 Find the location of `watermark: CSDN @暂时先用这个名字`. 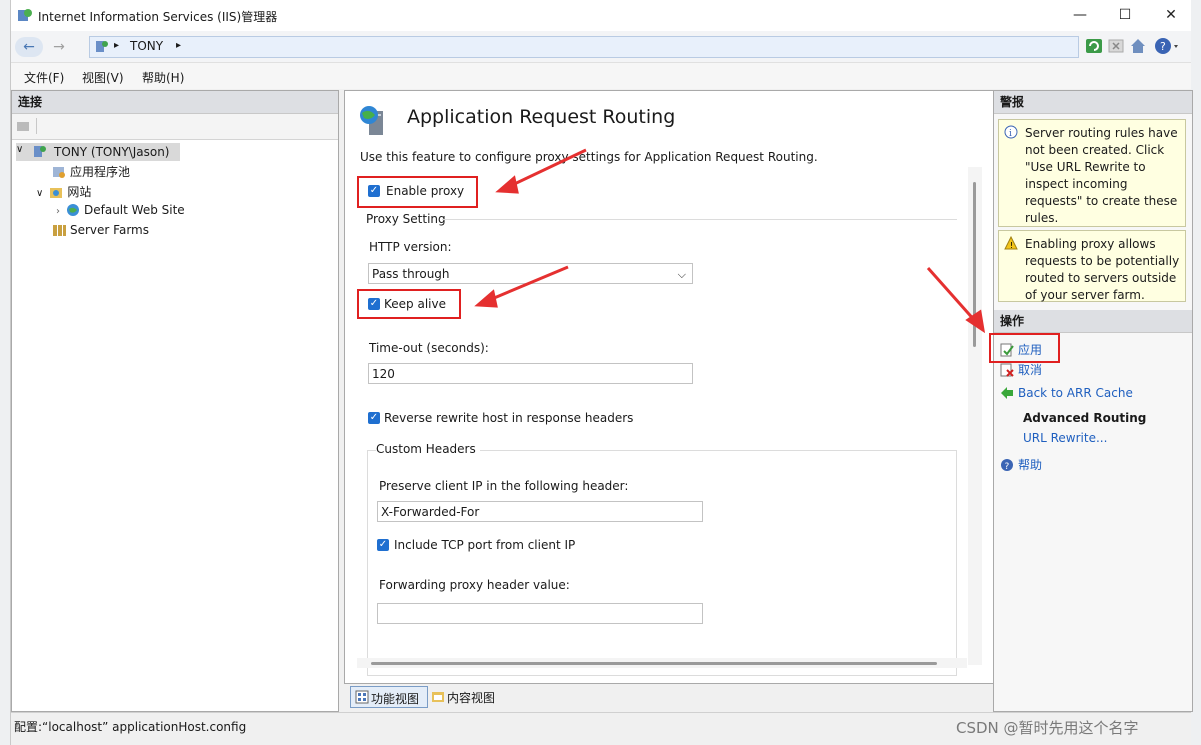

watermark: CSDN @暂时先用这个名字 is located at coordinates (1047, 728).